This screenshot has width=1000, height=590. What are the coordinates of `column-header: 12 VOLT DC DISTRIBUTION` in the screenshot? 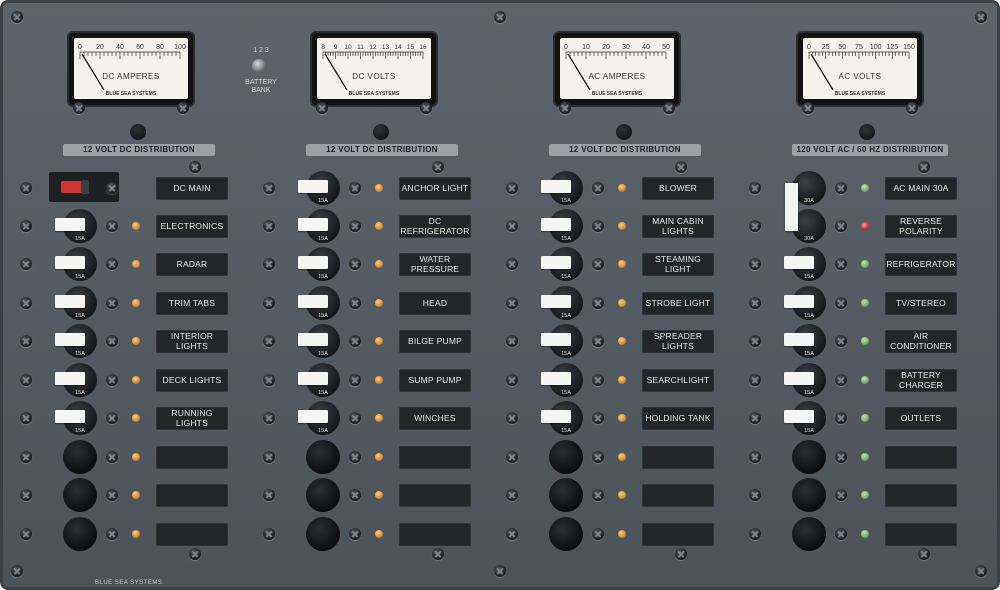 It's located at (382, 150).